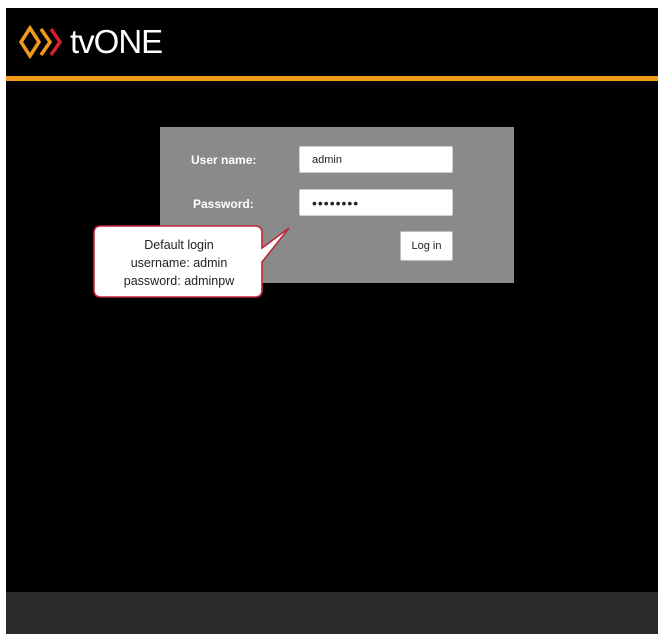 This screenshot has height=634, width=658. I want to click on callout-line-username: username: admin, so click(179, 263).